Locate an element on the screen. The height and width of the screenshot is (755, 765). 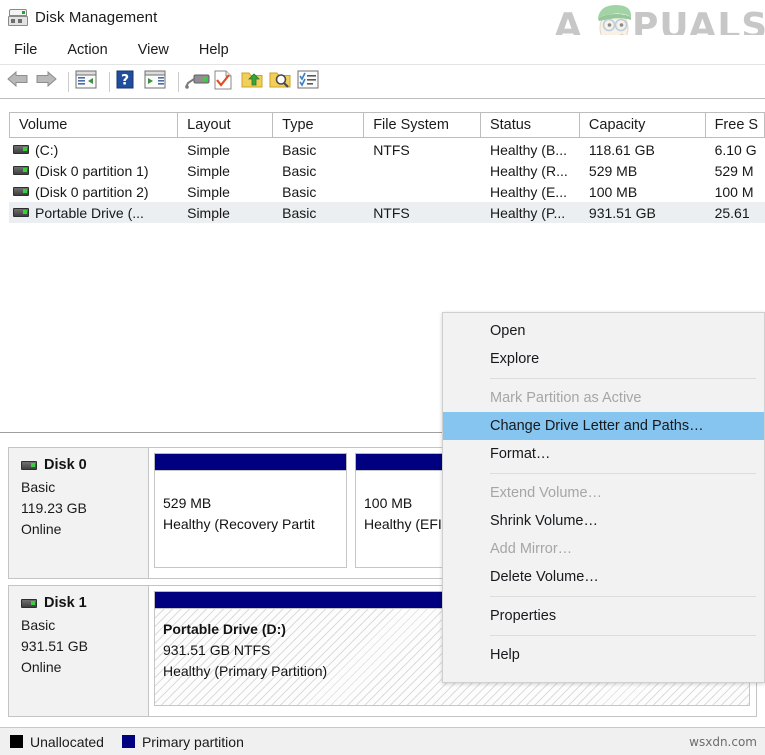
disk-title-0: Disk 0 is located at coordinates (84, 465).